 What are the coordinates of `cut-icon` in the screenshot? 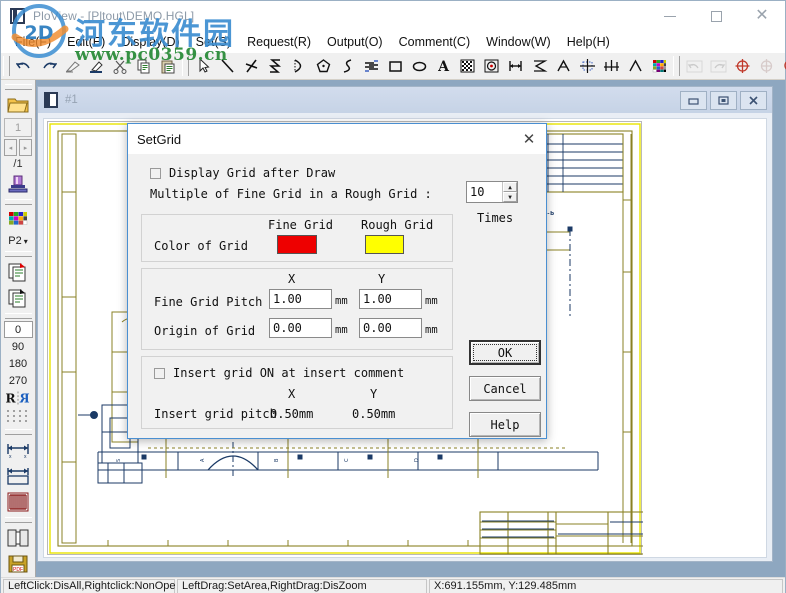 It's located at (120, 66).